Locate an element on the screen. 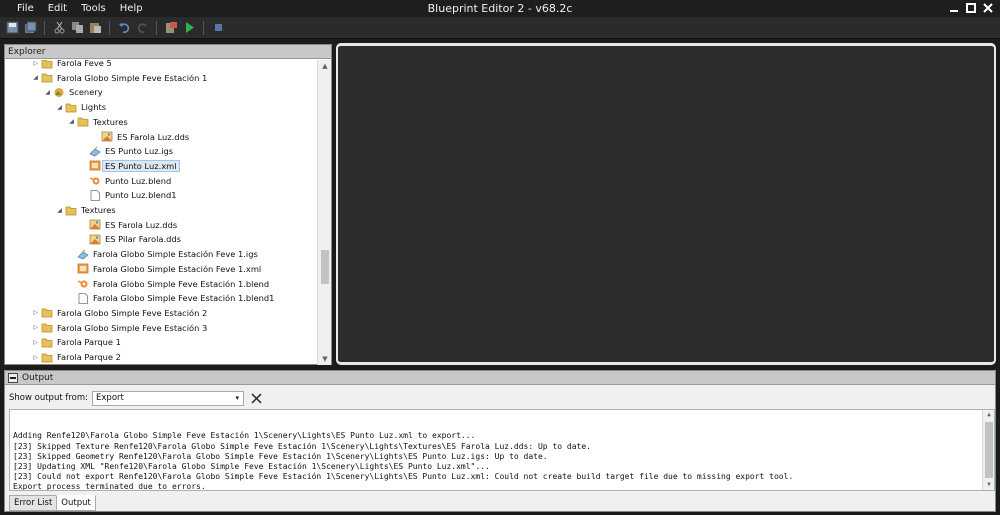 The height and width of the screenshot is (515, 1000). show-output-label: Show output from: is located at coordinates (49, 398).